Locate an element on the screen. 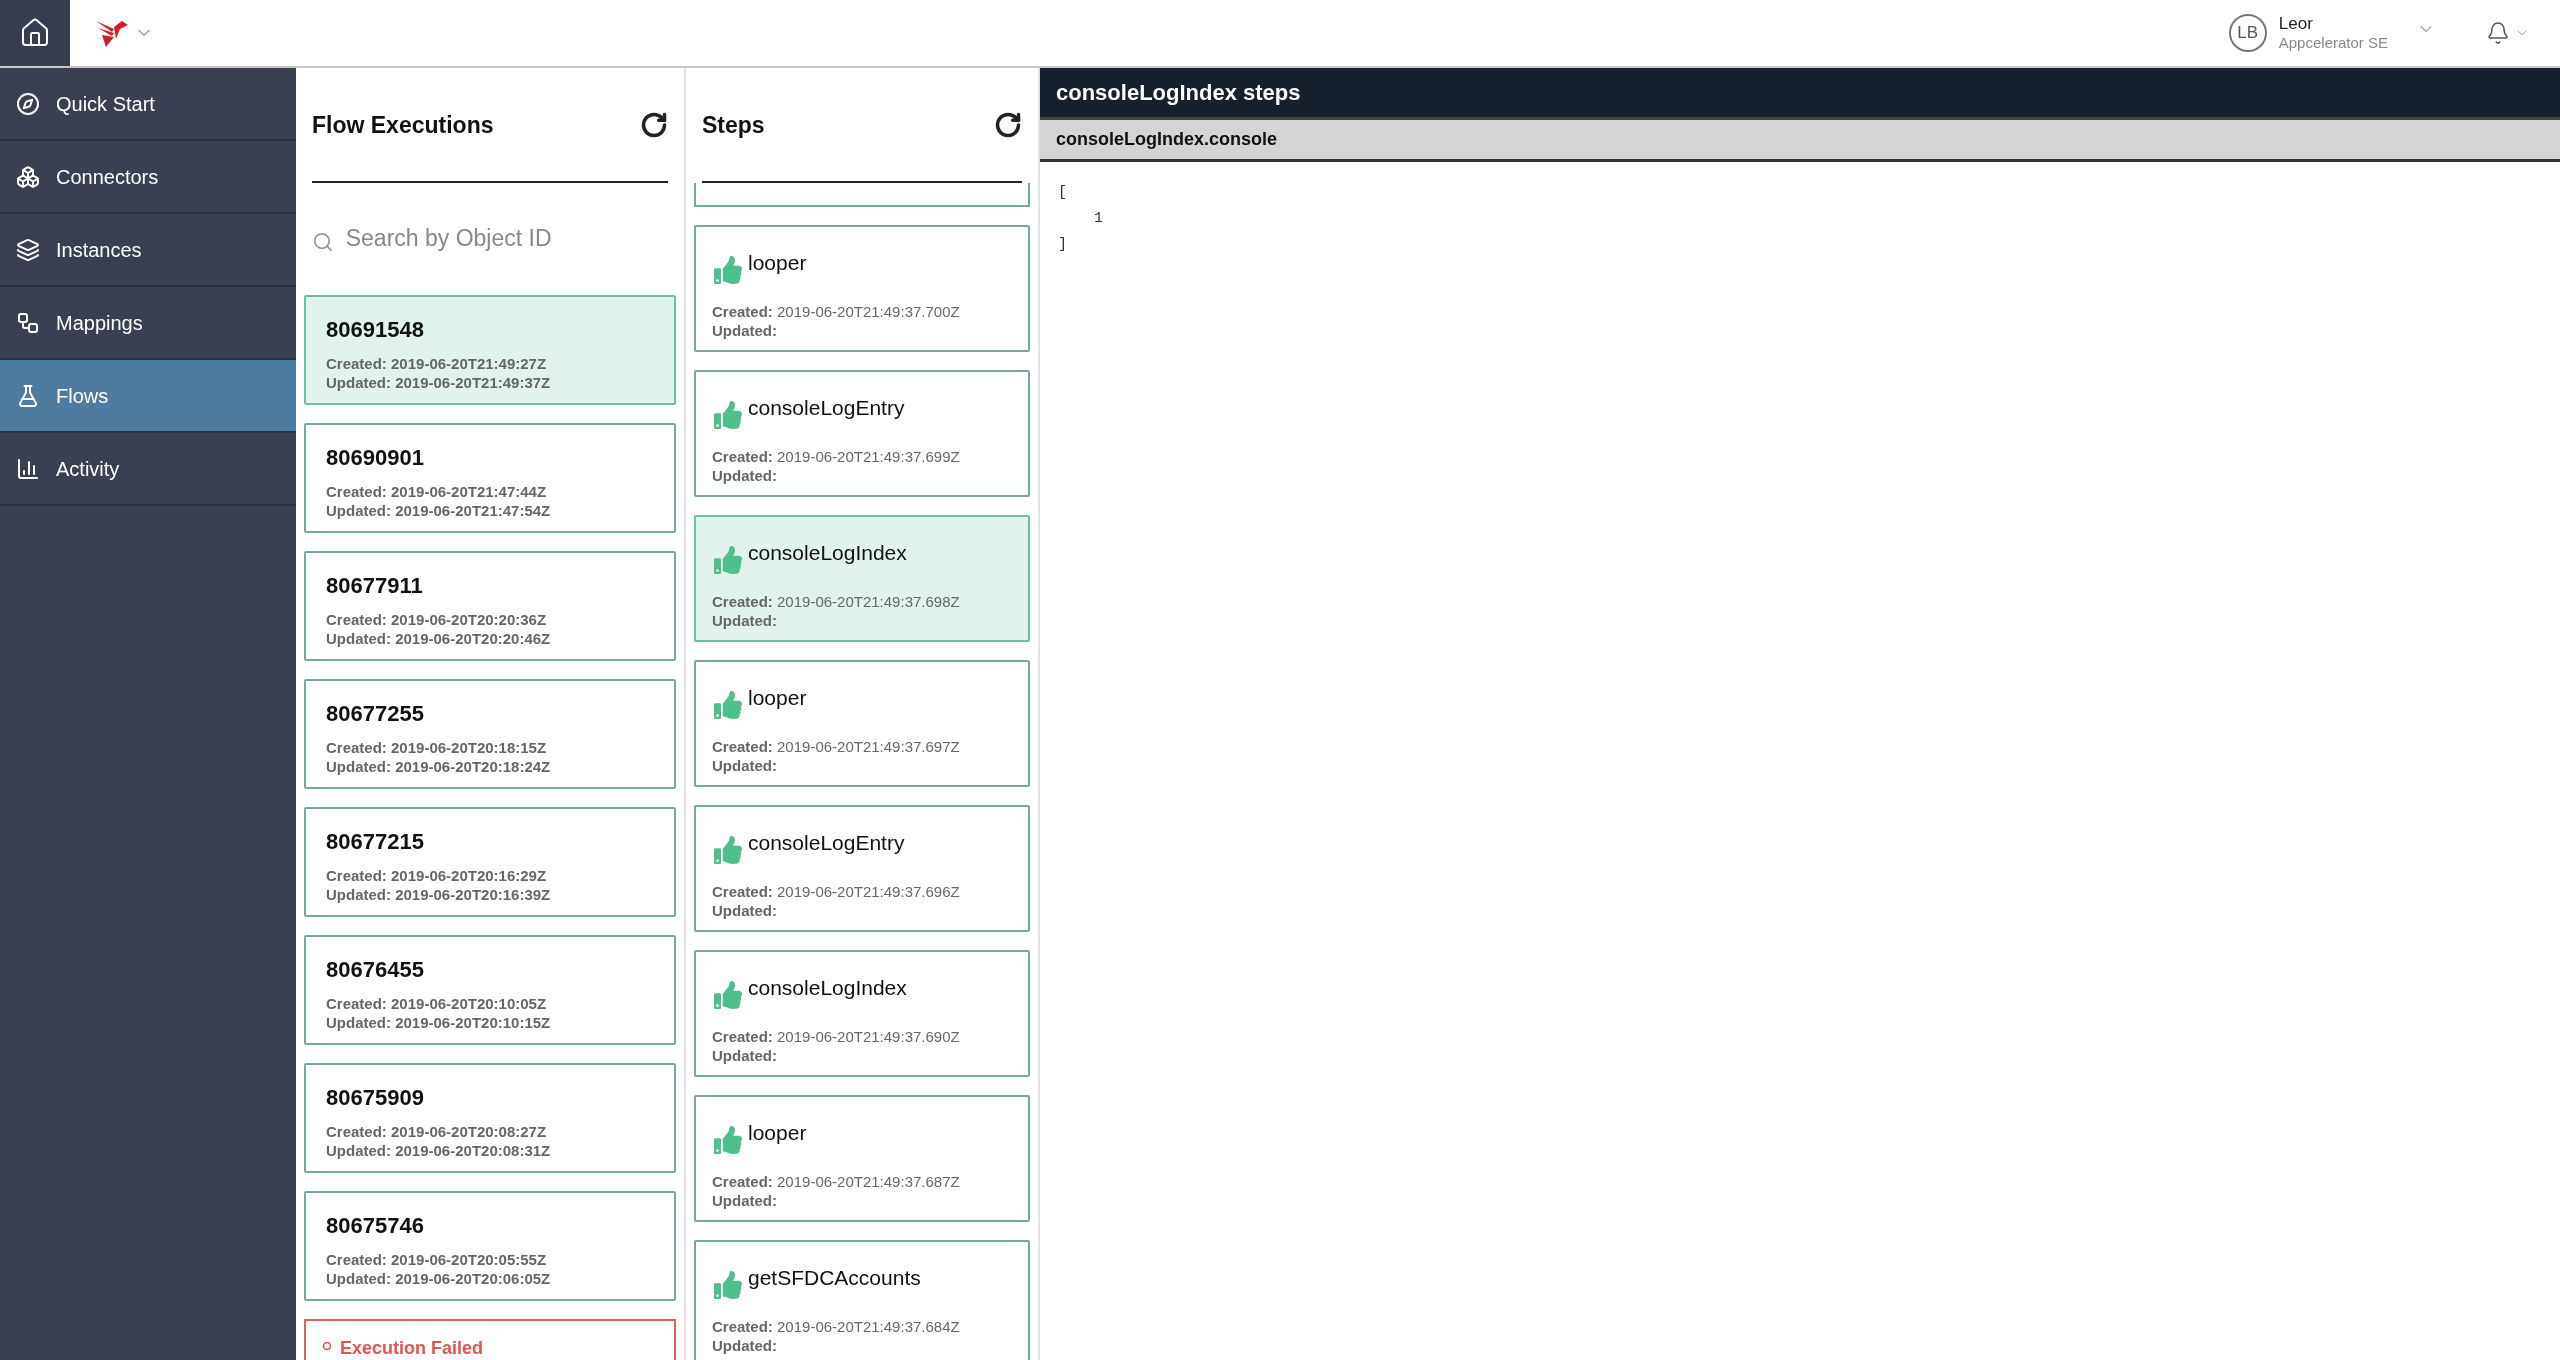  user-avatar: LB is located at coordinates (2247, 33).